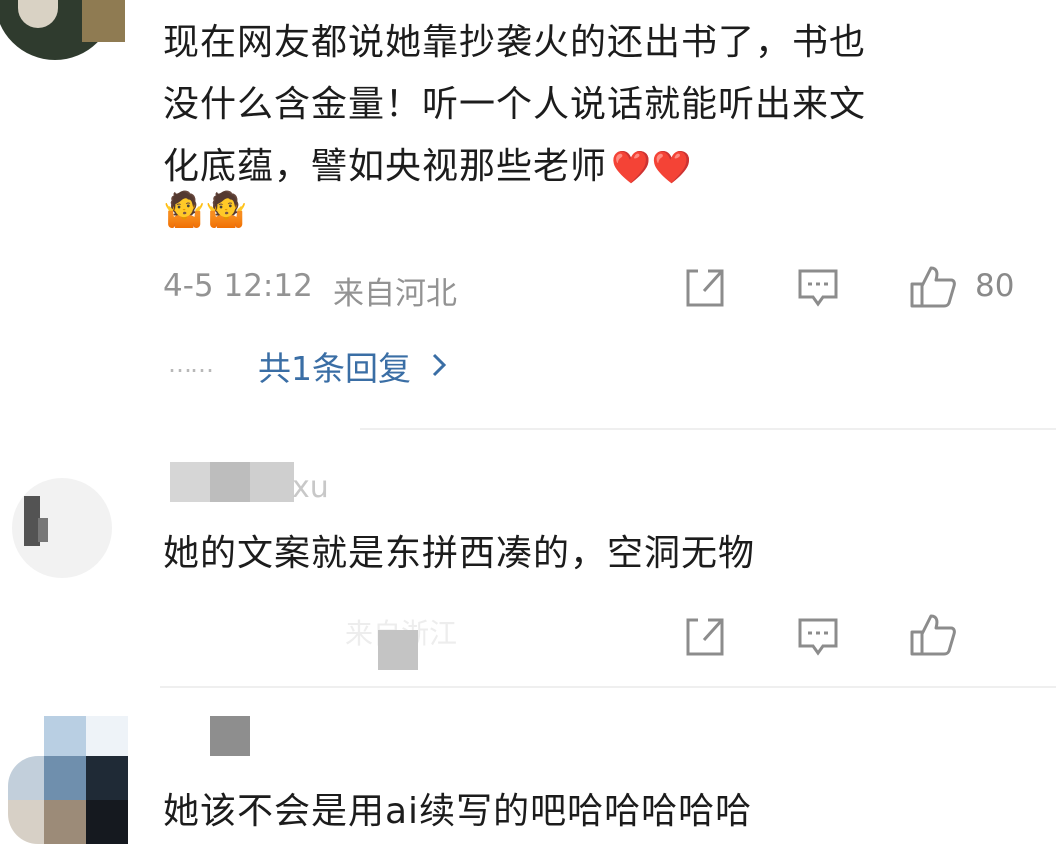 Image resolution: width=1056 pixels, height=856 pixels. Describe the element at coordinates (395, 294) in the screenshot. I see `comment-location: 来自河北` at that location.